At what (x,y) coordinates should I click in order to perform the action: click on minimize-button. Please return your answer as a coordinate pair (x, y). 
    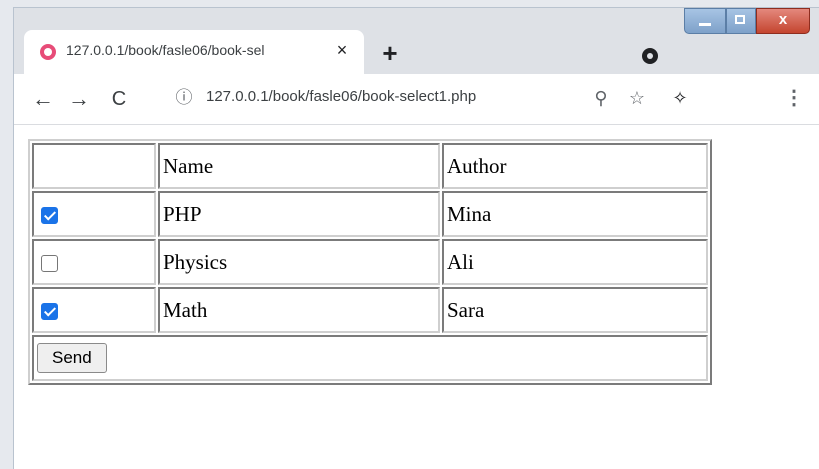
    Looking at the image, I should click on (705, 21).